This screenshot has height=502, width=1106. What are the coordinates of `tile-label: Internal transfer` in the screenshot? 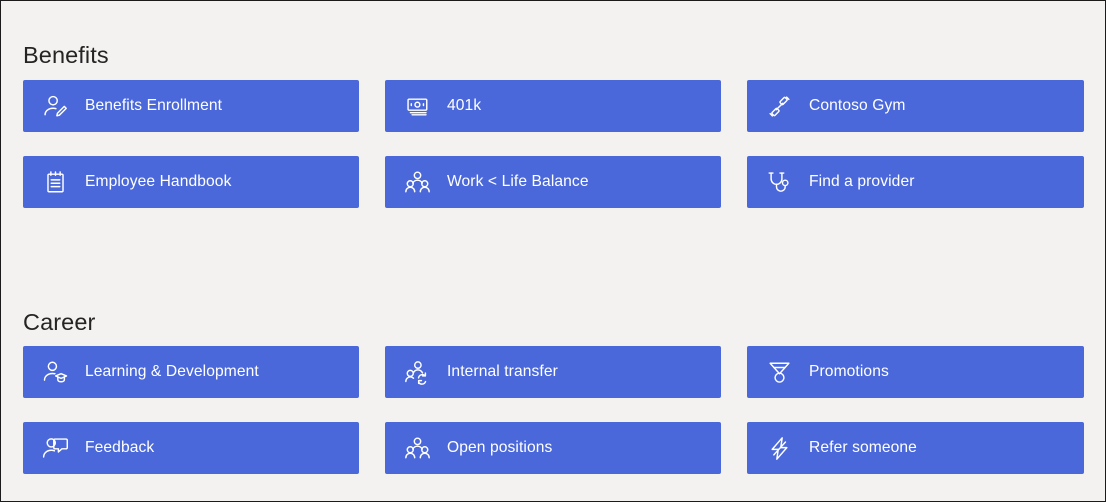 It's located at (502, 371).